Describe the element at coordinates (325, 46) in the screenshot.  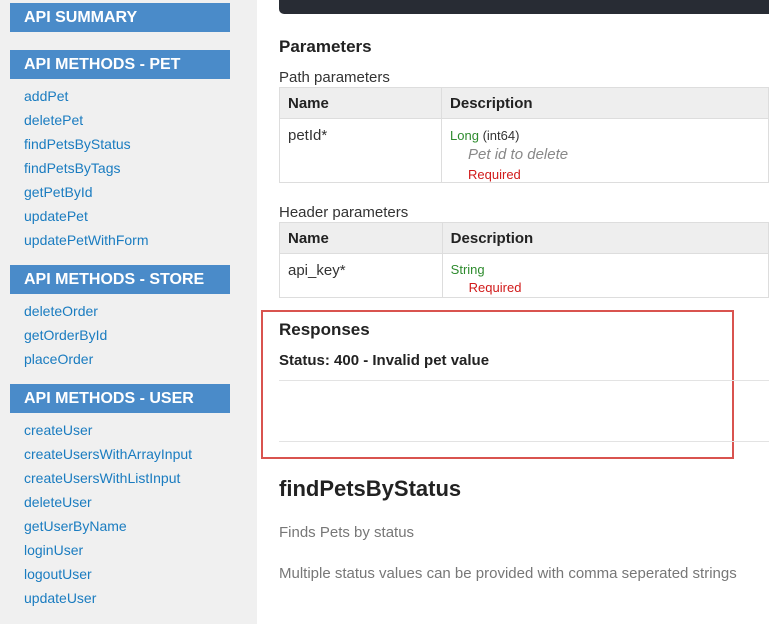
I see `parameters-title: Parameters` at that location.